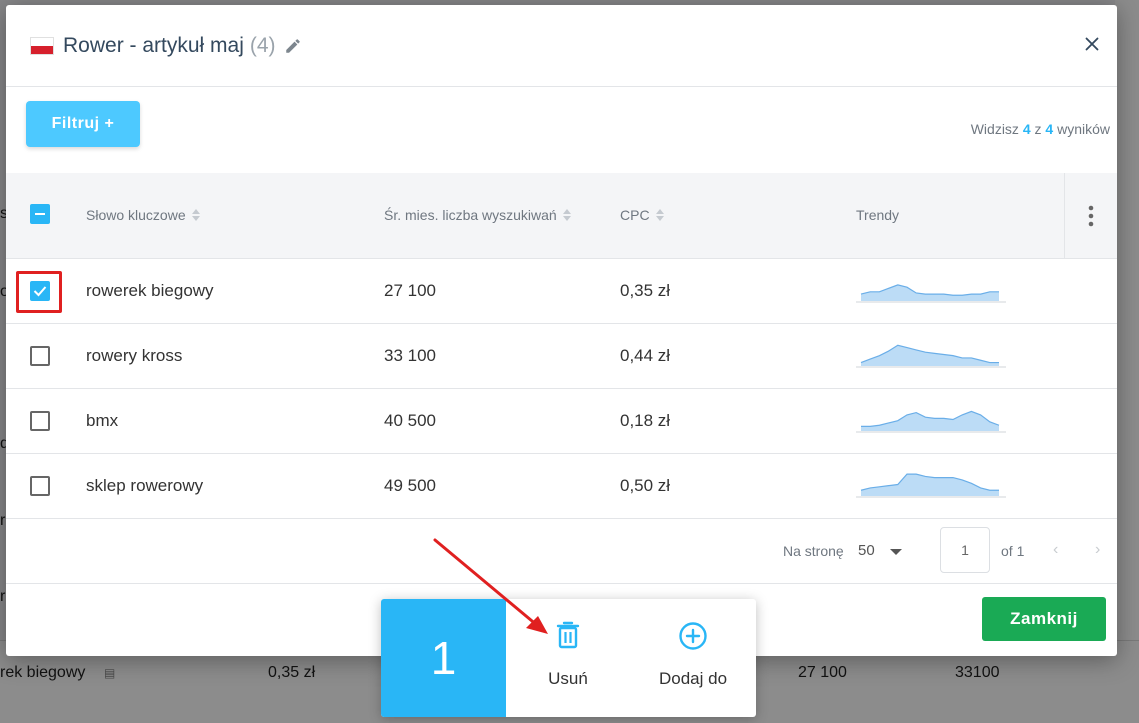  I want to click on results-summary: Widzisz 4 z 4 wyników, so click(1040, 129).